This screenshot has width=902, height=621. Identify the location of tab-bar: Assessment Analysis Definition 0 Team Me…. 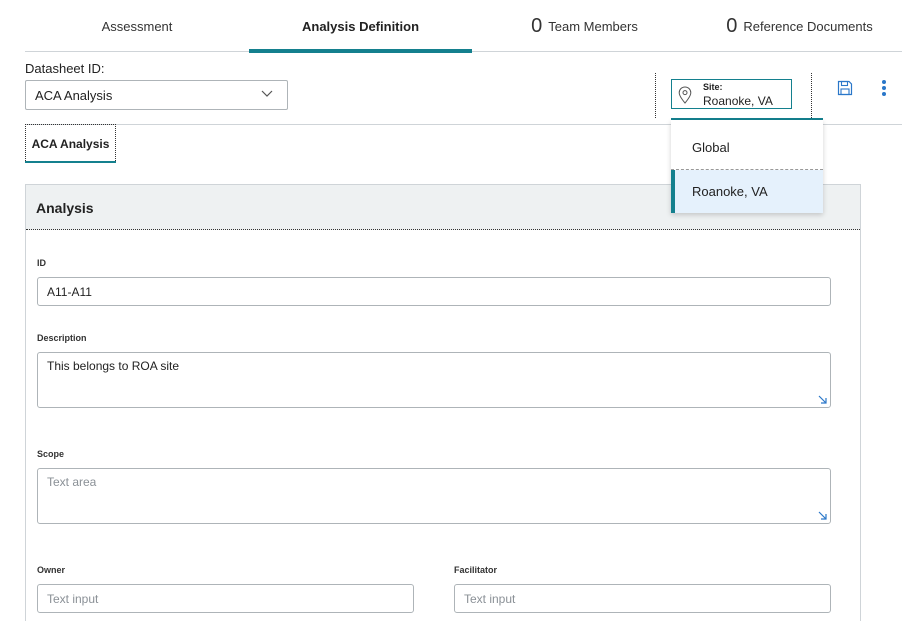
(463, 26).